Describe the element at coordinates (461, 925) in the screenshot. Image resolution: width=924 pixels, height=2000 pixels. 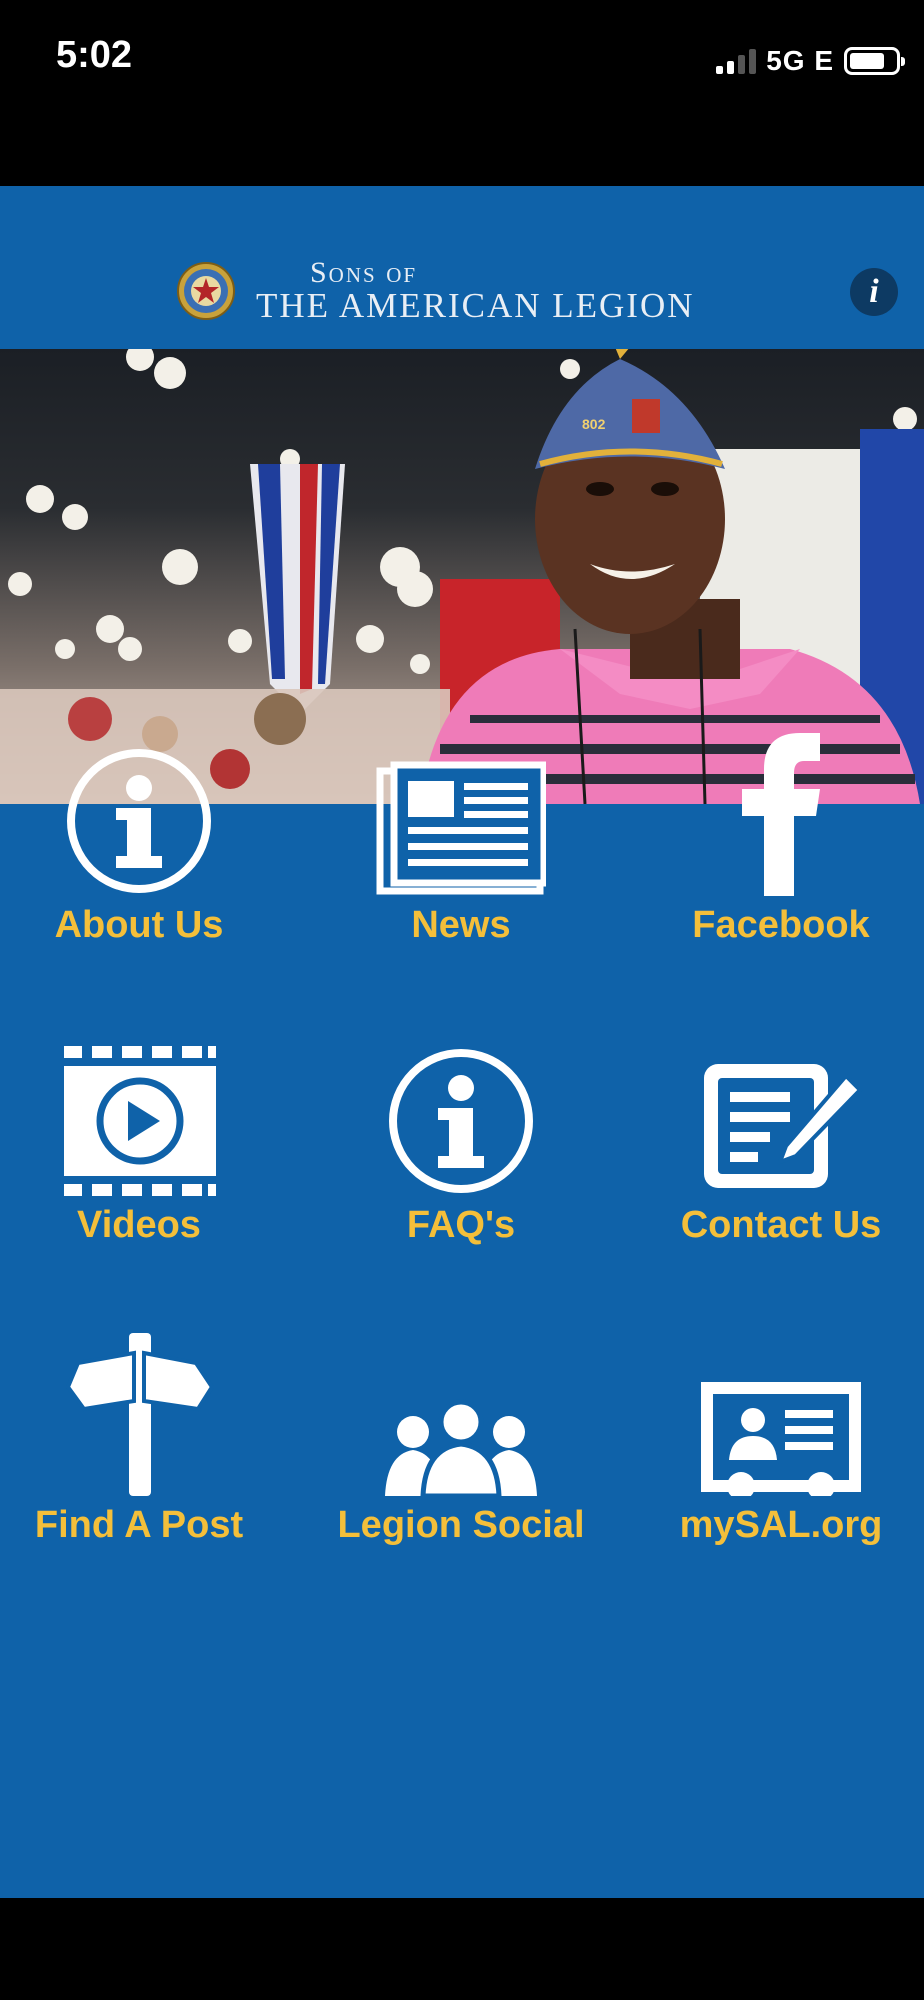
I see `menu-label: News` at that location.